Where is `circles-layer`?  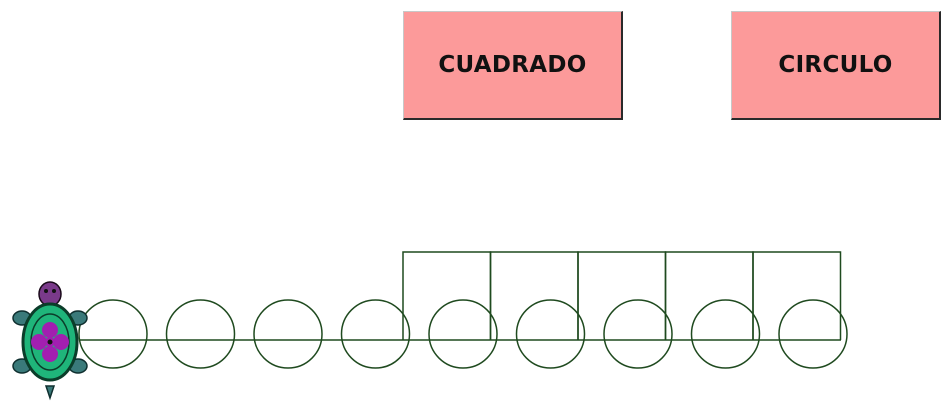 circles-layer is located at coordinates (463, 334).